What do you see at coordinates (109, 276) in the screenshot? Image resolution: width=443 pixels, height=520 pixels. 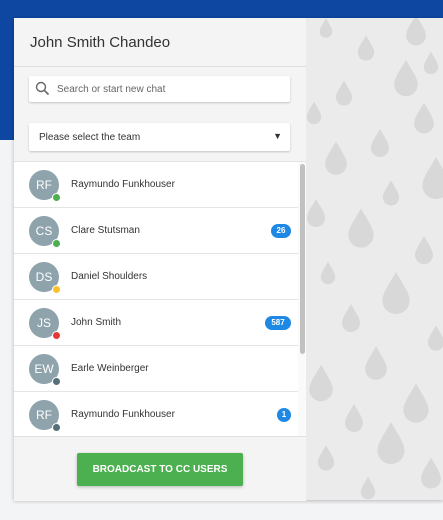 I see `contact-name: Daniel Shoulders` at bounding box center [109, 276].